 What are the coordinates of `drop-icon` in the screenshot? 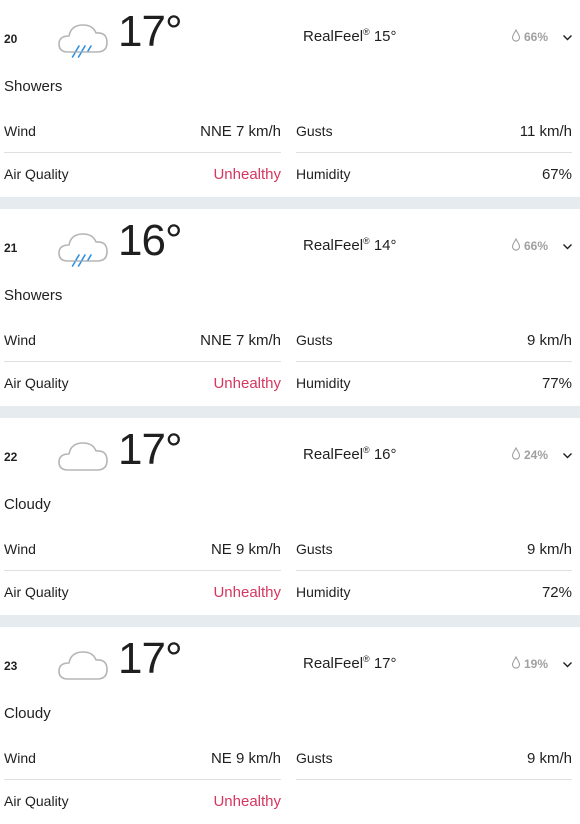 It's located at (516, 454).